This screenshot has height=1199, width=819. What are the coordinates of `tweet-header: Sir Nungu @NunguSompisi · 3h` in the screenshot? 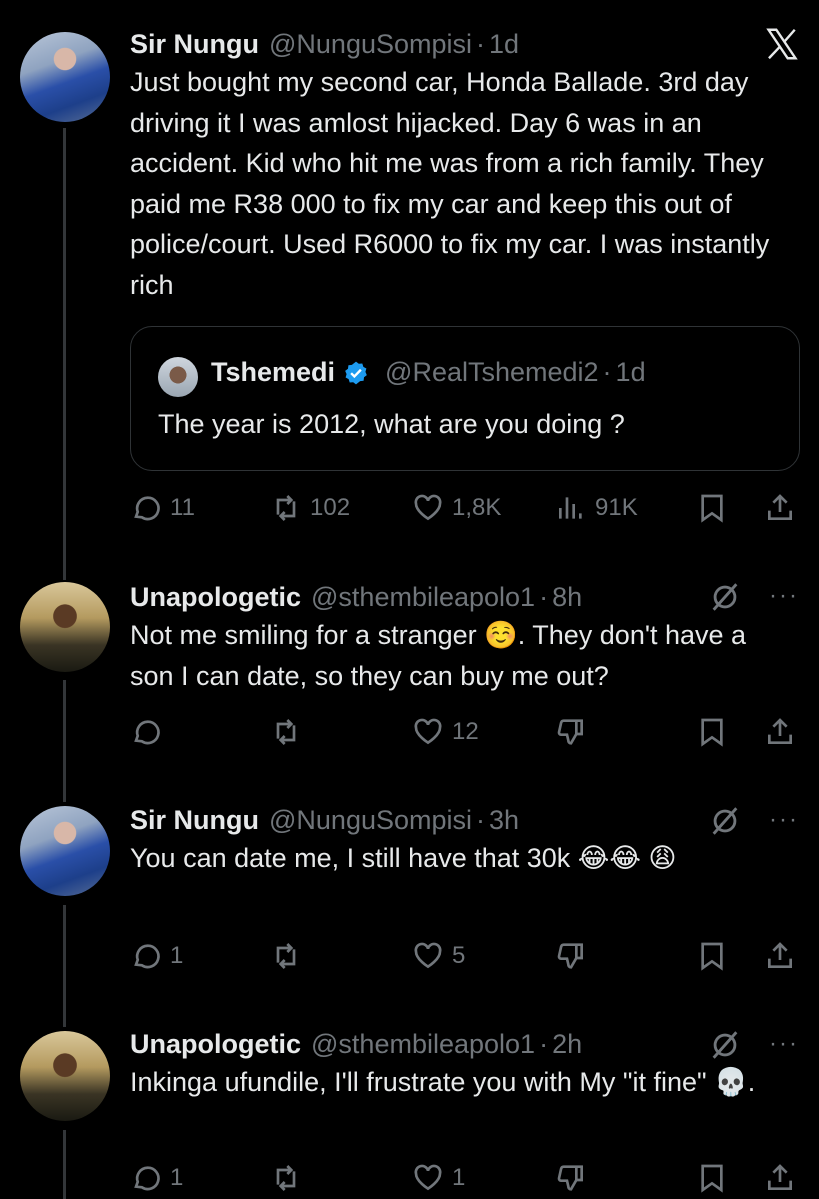 It's located at (464, 820).